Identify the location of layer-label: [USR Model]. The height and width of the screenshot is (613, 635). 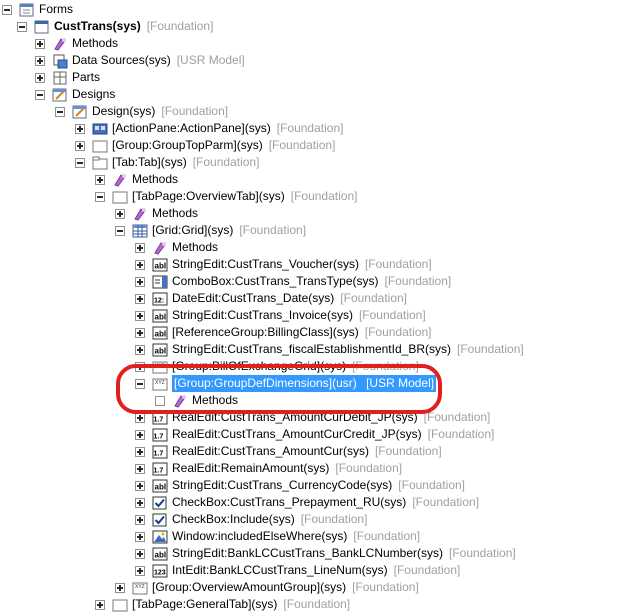
(210, 60).